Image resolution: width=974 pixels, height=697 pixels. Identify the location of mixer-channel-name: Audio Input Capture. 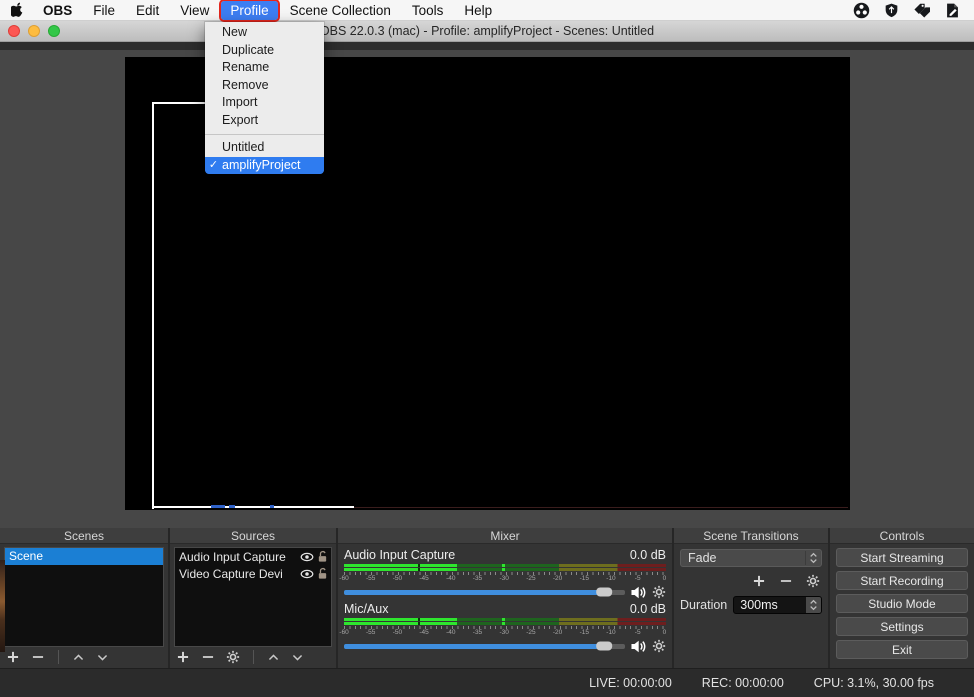
(400, 555).